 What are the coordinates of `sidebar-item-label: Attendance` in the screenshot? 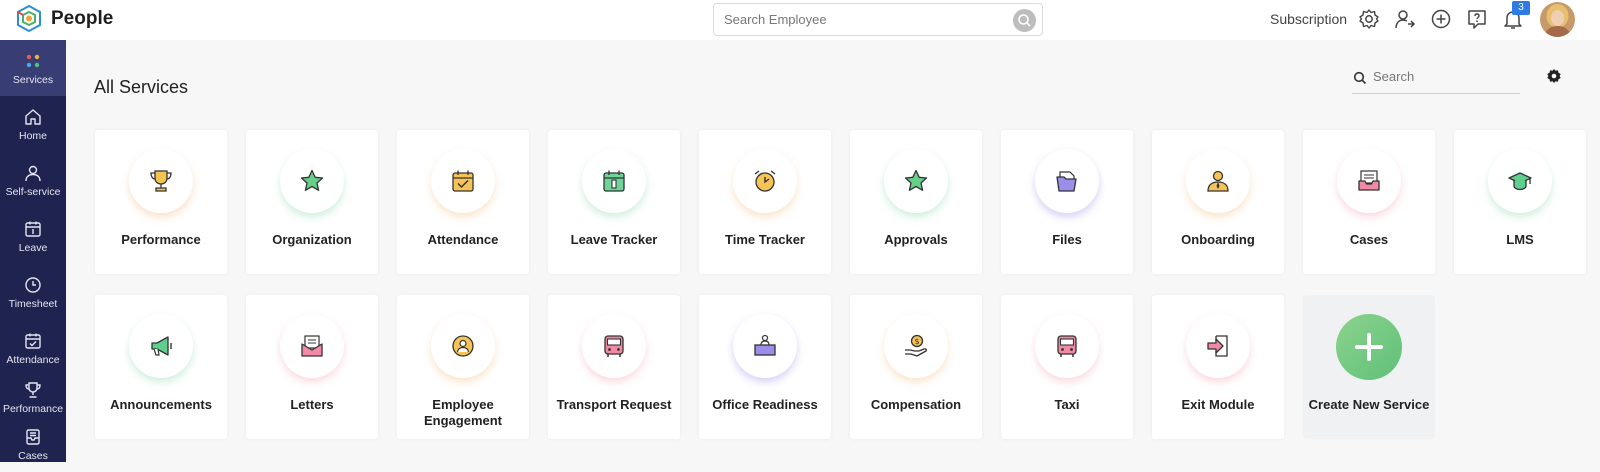 It's located at (33, 360).